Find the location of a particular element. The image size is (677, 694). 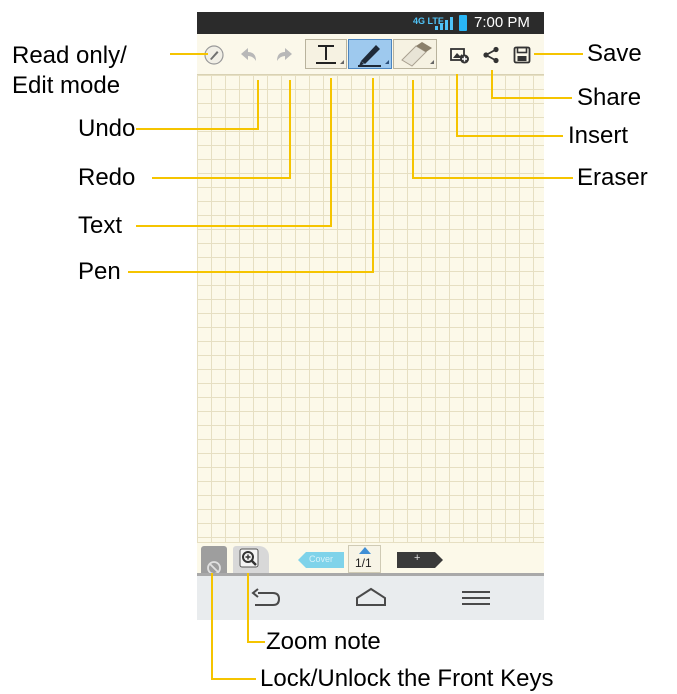

undo-arrow-icon is located at coordinates (248, 54).